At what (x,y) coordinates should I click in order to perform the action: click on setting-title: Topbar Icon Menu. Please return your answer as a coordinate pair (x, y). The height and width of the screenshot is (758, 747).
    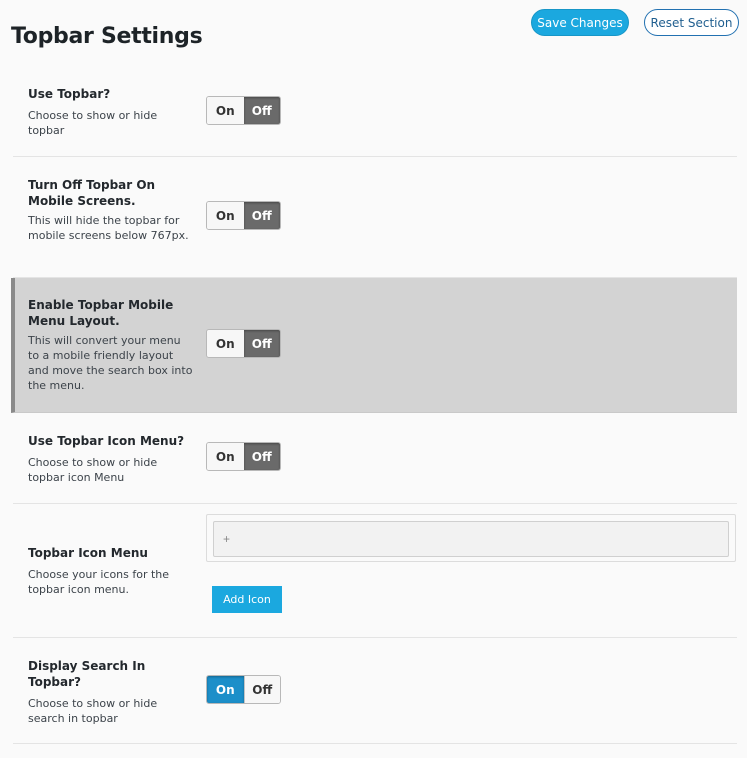
    Looking at the image, I should click on (88, 553).